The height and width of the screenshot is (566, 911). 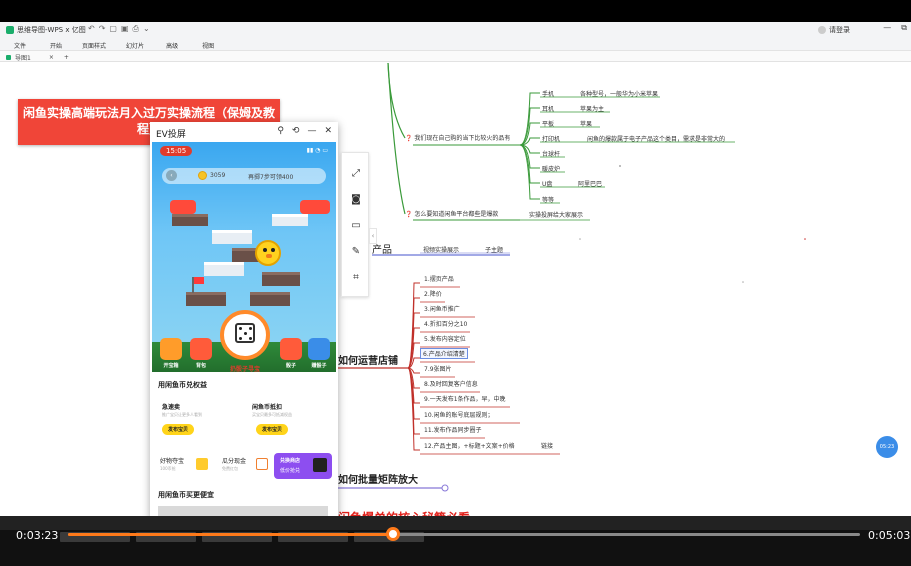 What do you see at coordinates (438, 368) in the screenshot?
I see `store-item: 7.9张图片` at bounding box center [438, 368].